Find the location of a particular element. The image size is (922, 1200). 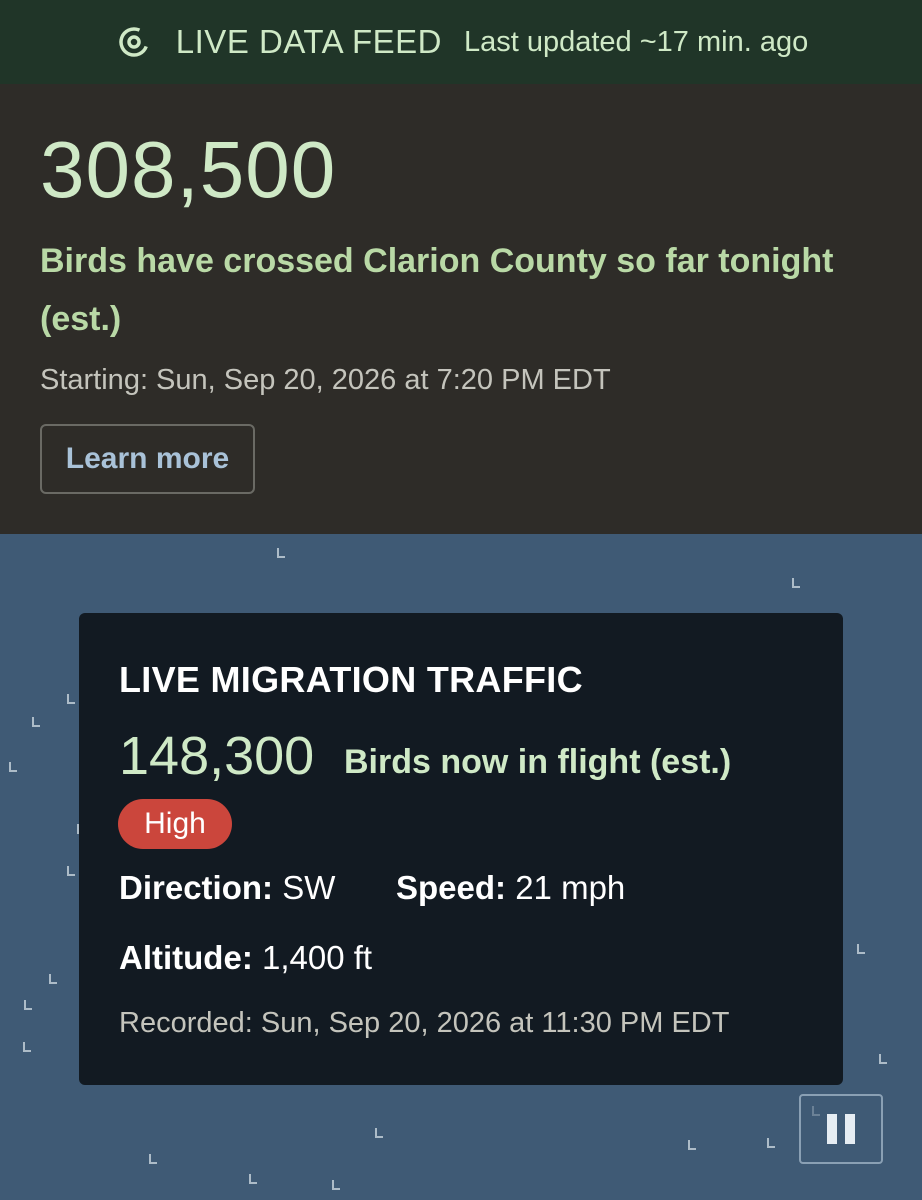

learn-more-button: Learn more is located at coordinates (147, 459).